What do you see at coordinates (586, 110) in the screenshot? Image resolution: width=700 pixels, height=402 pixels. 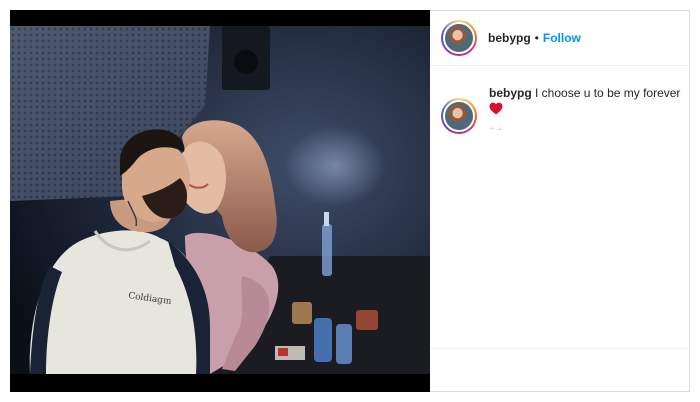 I see `caption-body: bebypg I choose u to be my forever 2 d` at bounding box center [586, 110].